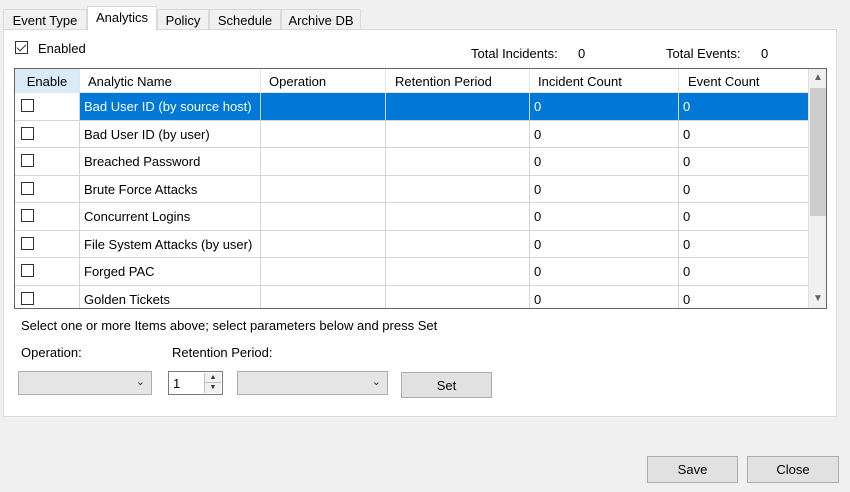  Describe the element at coordinates (170, 244) in the screenshot. I see `row-name-cell: File System Attacks (by user)` at that location.